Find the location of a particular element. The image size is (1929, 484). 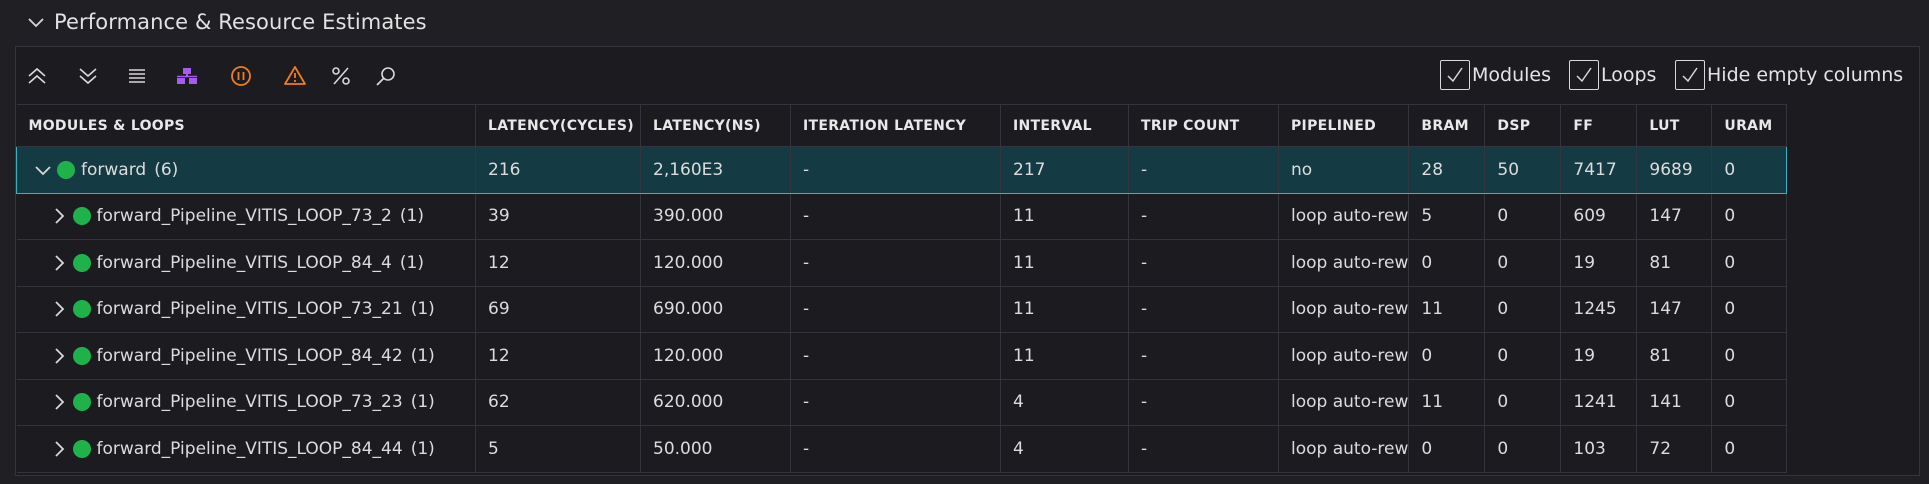

col-header-iteration-latency: ITERATION LATENCY is located at coordinates (895, 125).